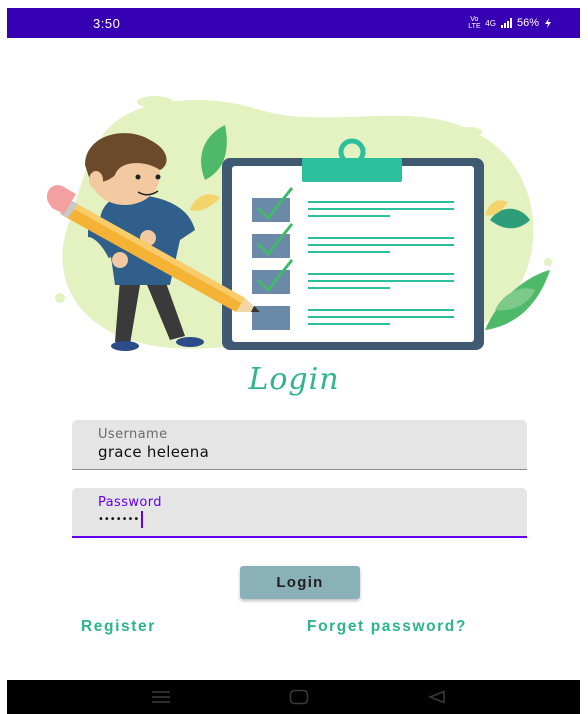 Image resolution: width=588 pixels, height=714 pixels. I want to click on register-link: Register, so click(118, 627).